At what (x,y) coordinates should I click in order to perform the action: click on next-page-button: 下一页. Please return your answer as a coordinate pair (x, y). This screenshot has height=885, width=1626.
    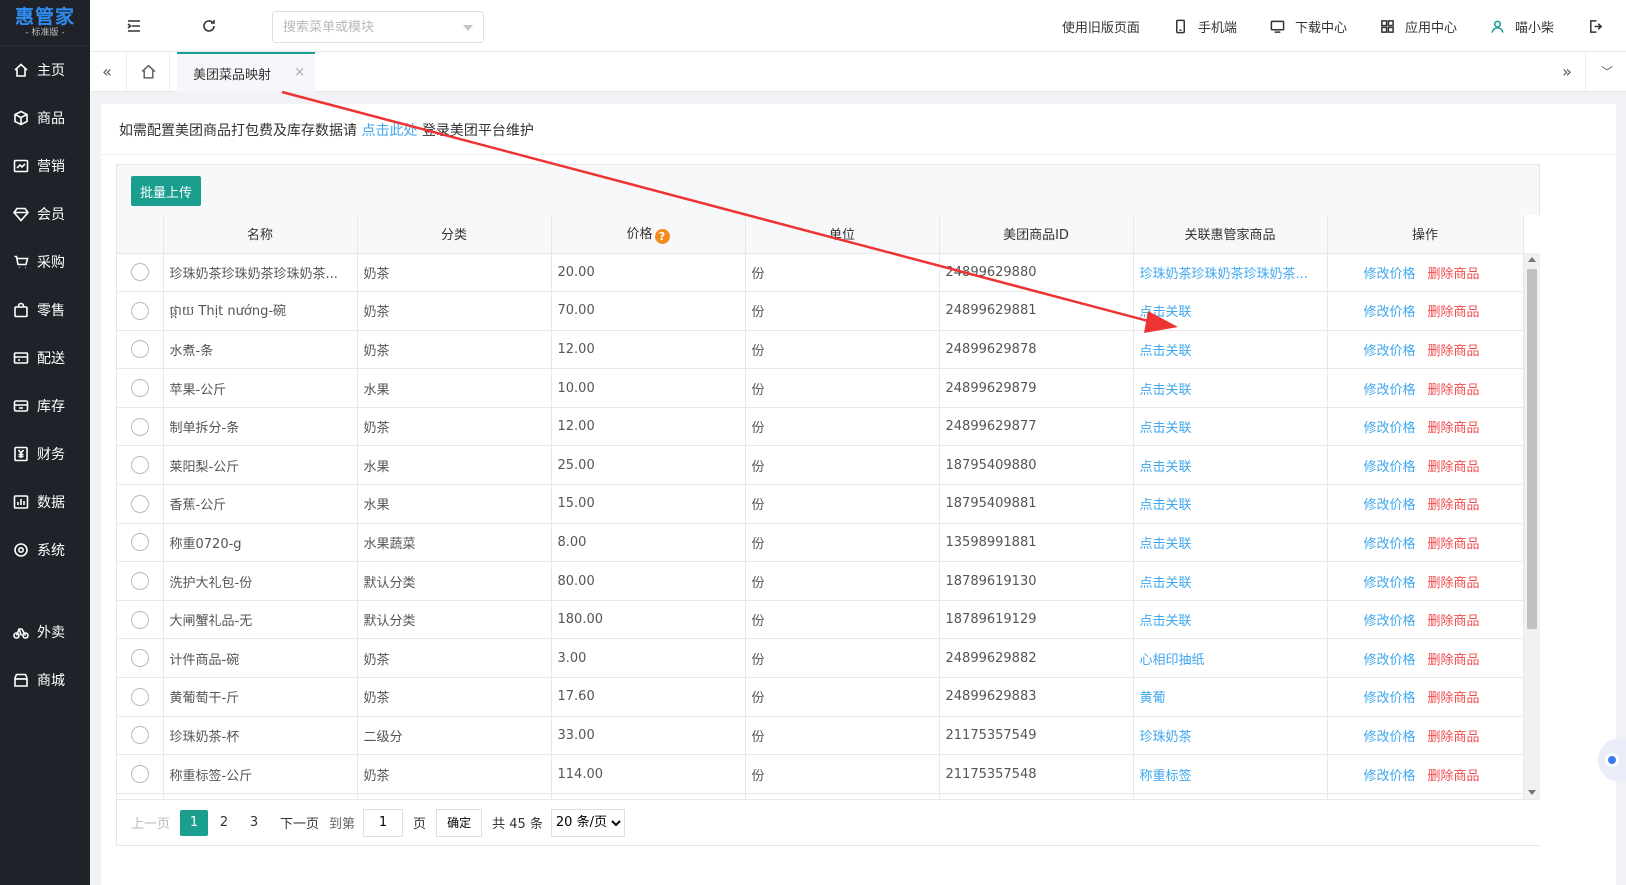
    Looking at the image, I should click on (299, 822).